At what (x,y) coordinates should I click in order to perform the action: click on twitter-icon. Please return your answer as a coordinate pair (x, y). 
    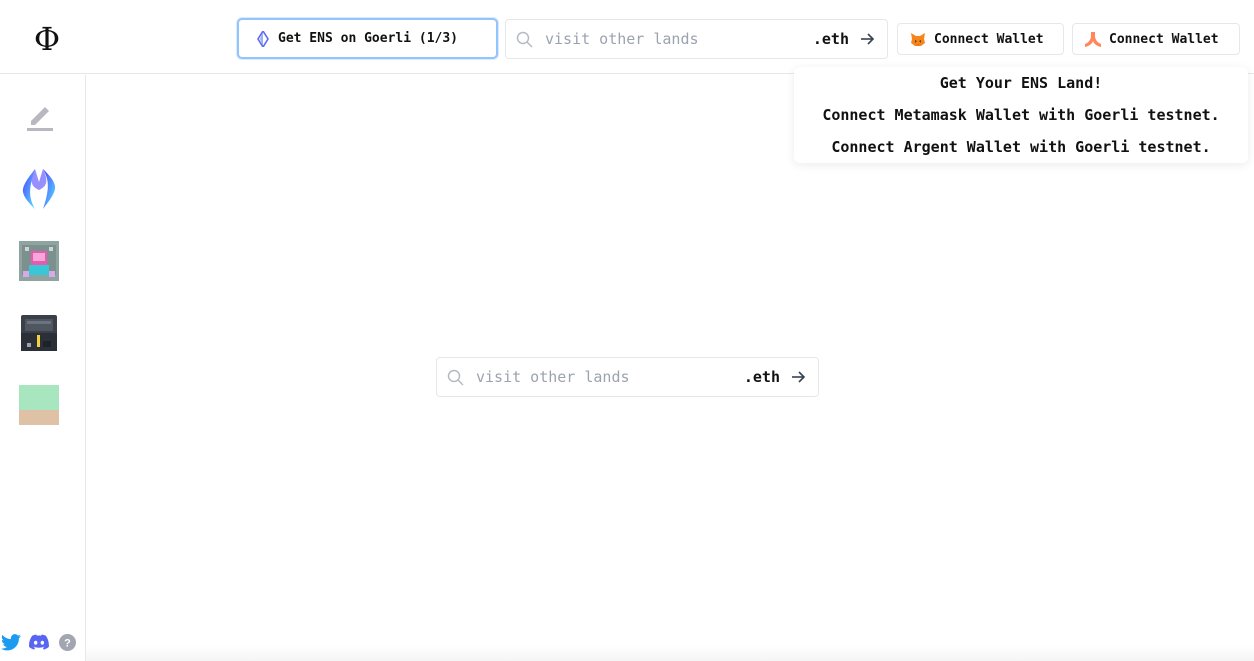
    Looking at the image, I should click on (11, 642).